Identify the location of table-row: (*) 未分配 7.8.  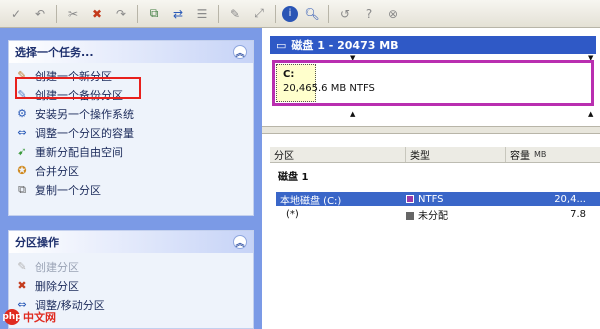
(438, 214).